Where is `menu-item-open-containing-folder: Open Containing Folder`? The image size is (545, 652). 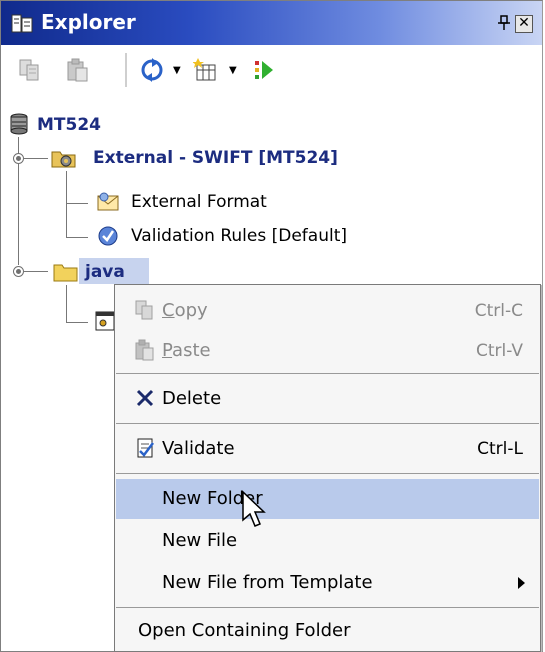
menu-item-open-containing-folder: Open Containing Folder is located at coordinates (327, 631).